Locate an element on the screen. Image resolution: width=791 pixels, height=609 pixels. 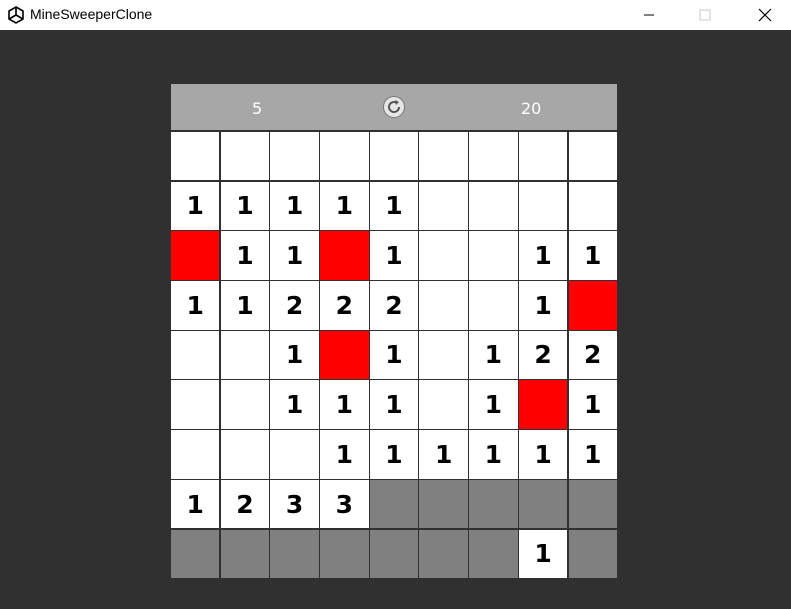
maximize-button is located at coordinates (705, 15).